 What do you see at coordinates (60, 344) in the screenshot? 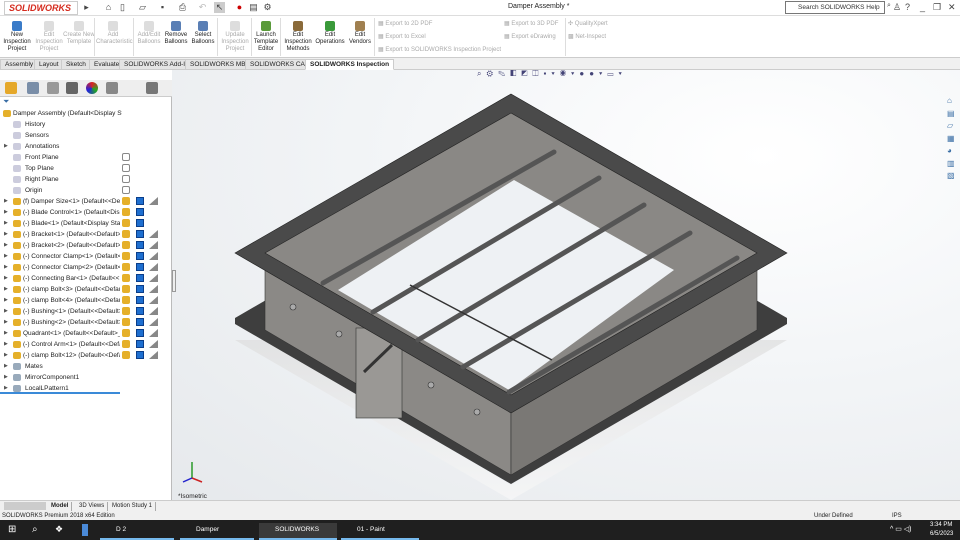
I see `tree-item: ▶ (-) Control Arm<1> (Default<<Defa` at bounding box center [60, 344].